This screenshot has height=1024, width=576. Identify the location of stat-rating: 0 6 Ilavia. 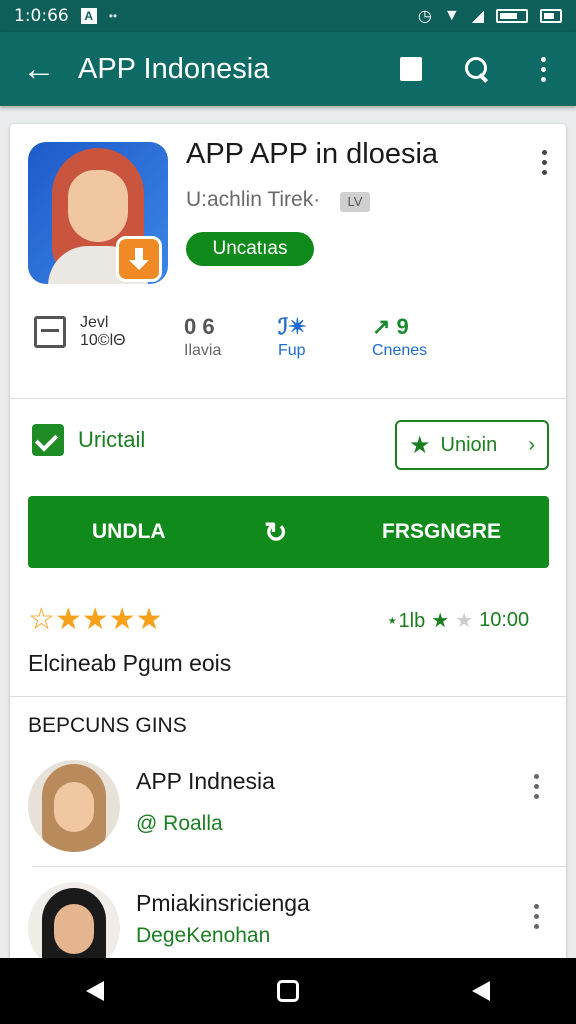
(202, 338).